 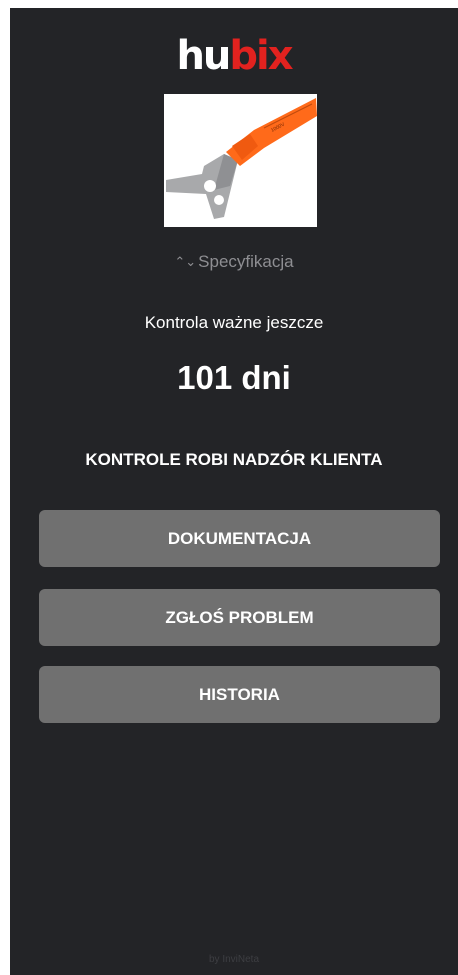 I want to click on insulated-scraper-tool-icon: 1000V, so click(x=240, y=160).